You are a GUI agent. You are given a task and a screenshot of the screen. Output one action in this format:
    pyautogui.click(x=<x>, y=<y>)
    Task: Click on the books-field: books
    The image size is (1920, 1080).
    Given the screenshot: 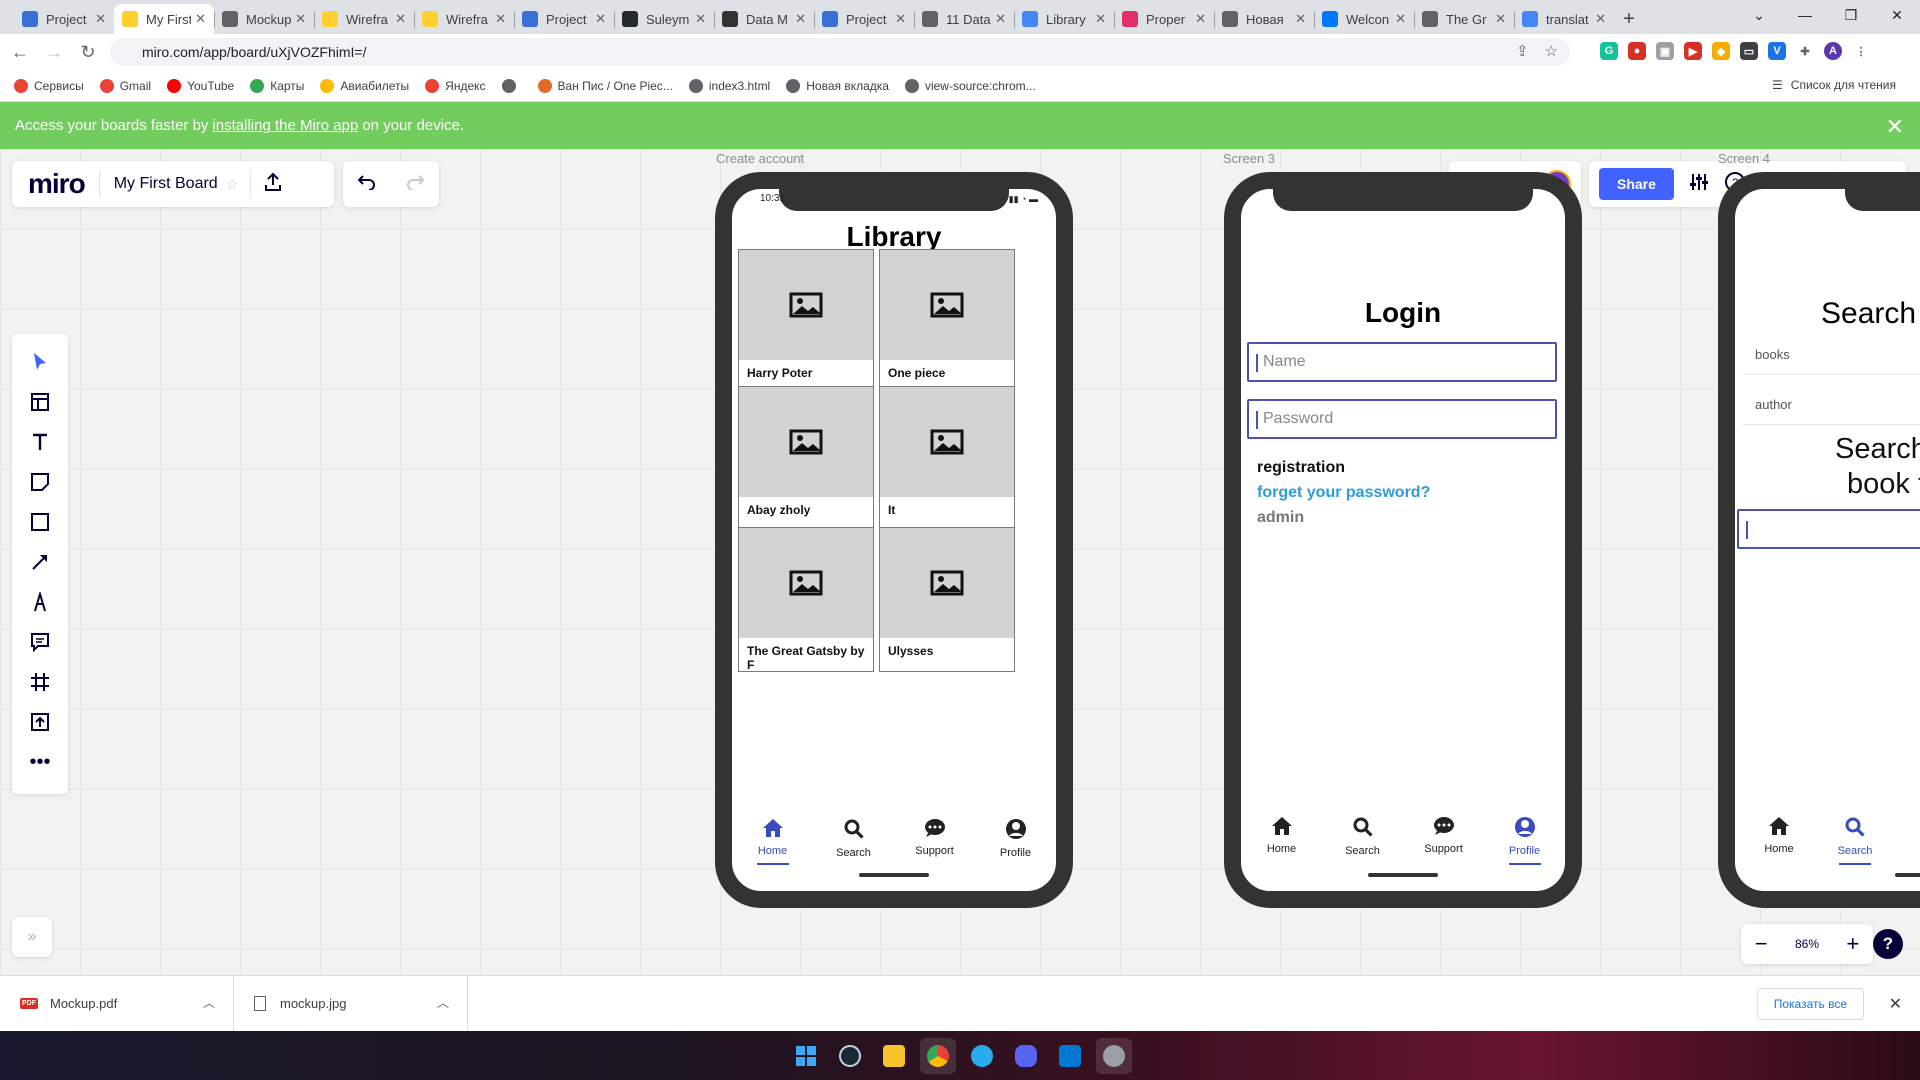 What is the action you would take?
    pyautogui.click(x=1831, y=355)
    